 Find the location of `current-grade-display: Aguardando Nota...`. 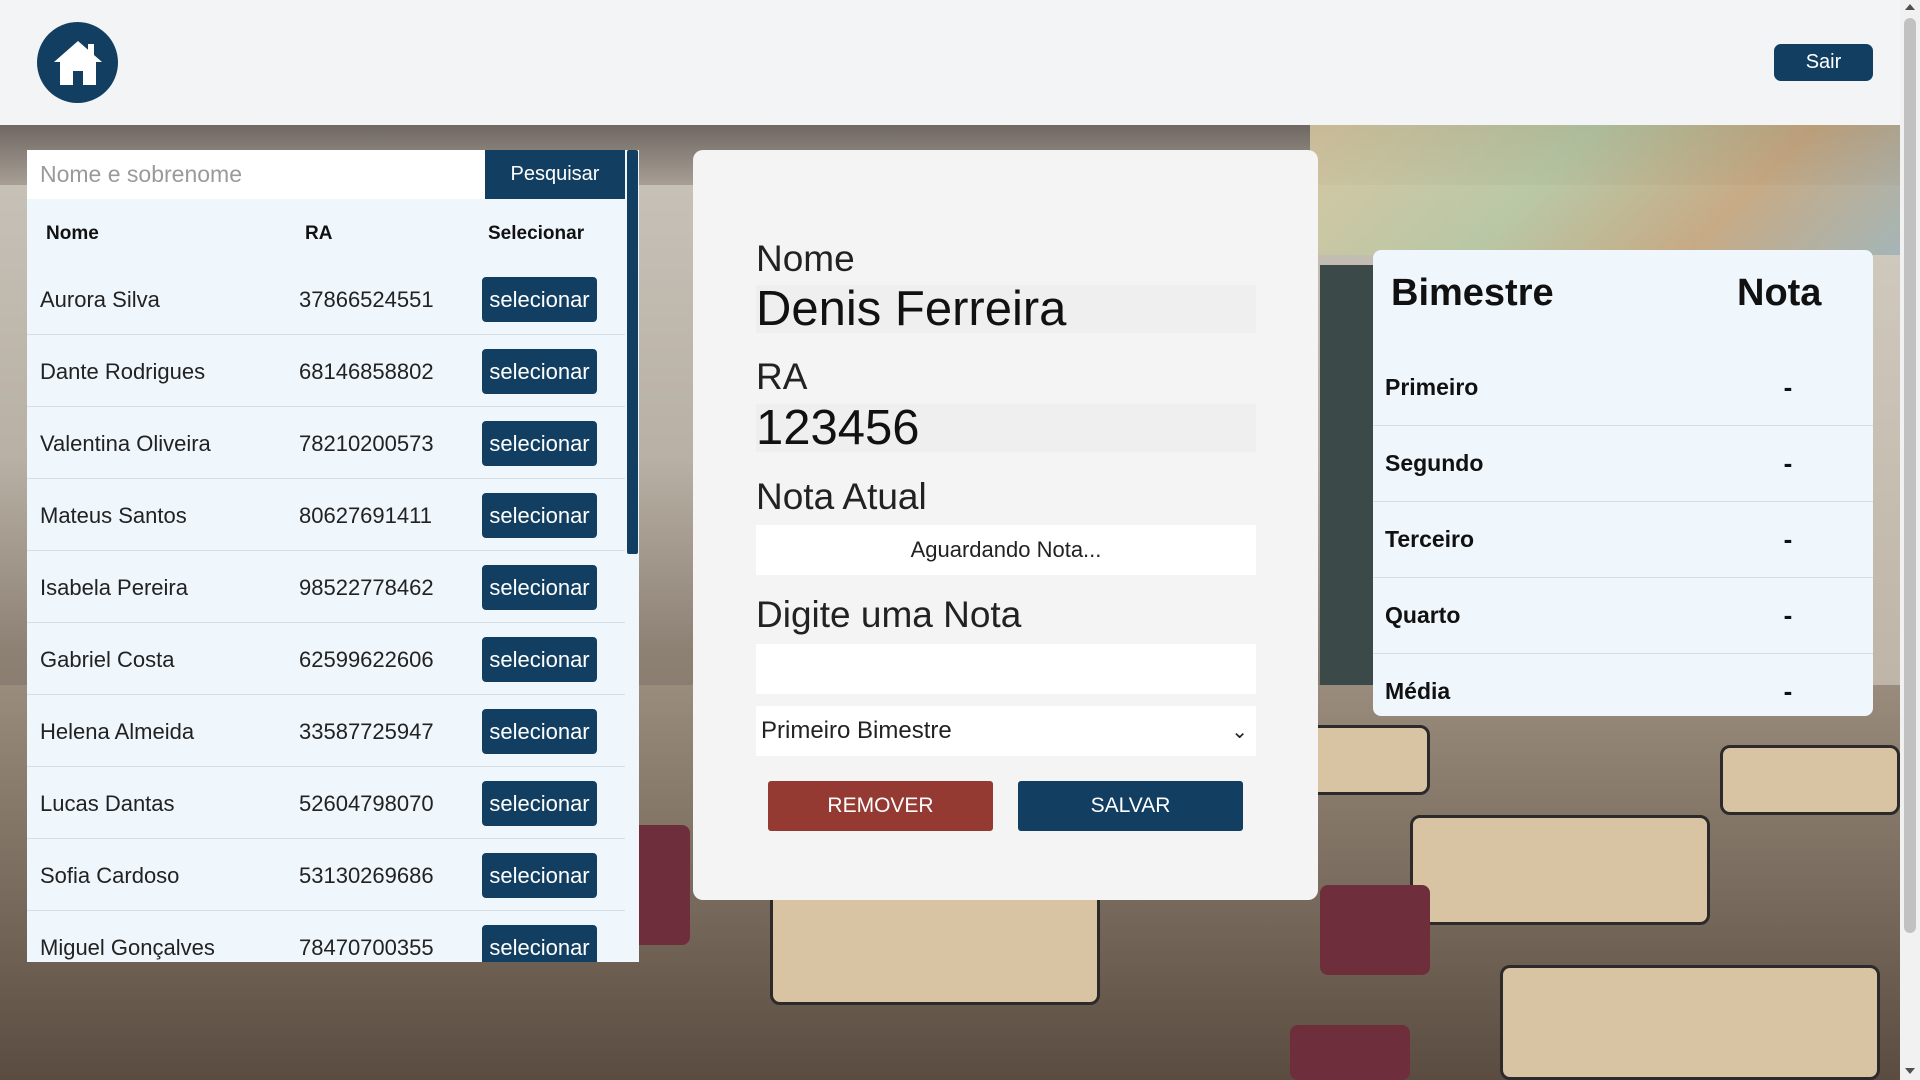

current-grade-display: Aguardando Nota... is located at coordinates (1006, 550).